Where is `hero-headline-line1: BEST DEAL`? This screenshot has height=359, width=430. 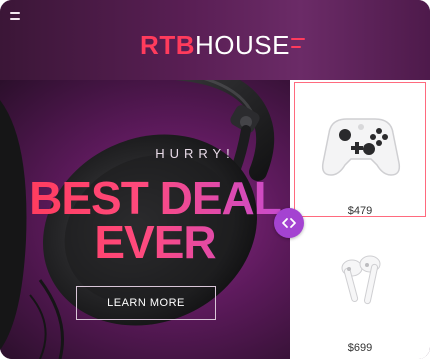
hero-headline-line1: BEST DEAL is located at coordinates (155, 198).